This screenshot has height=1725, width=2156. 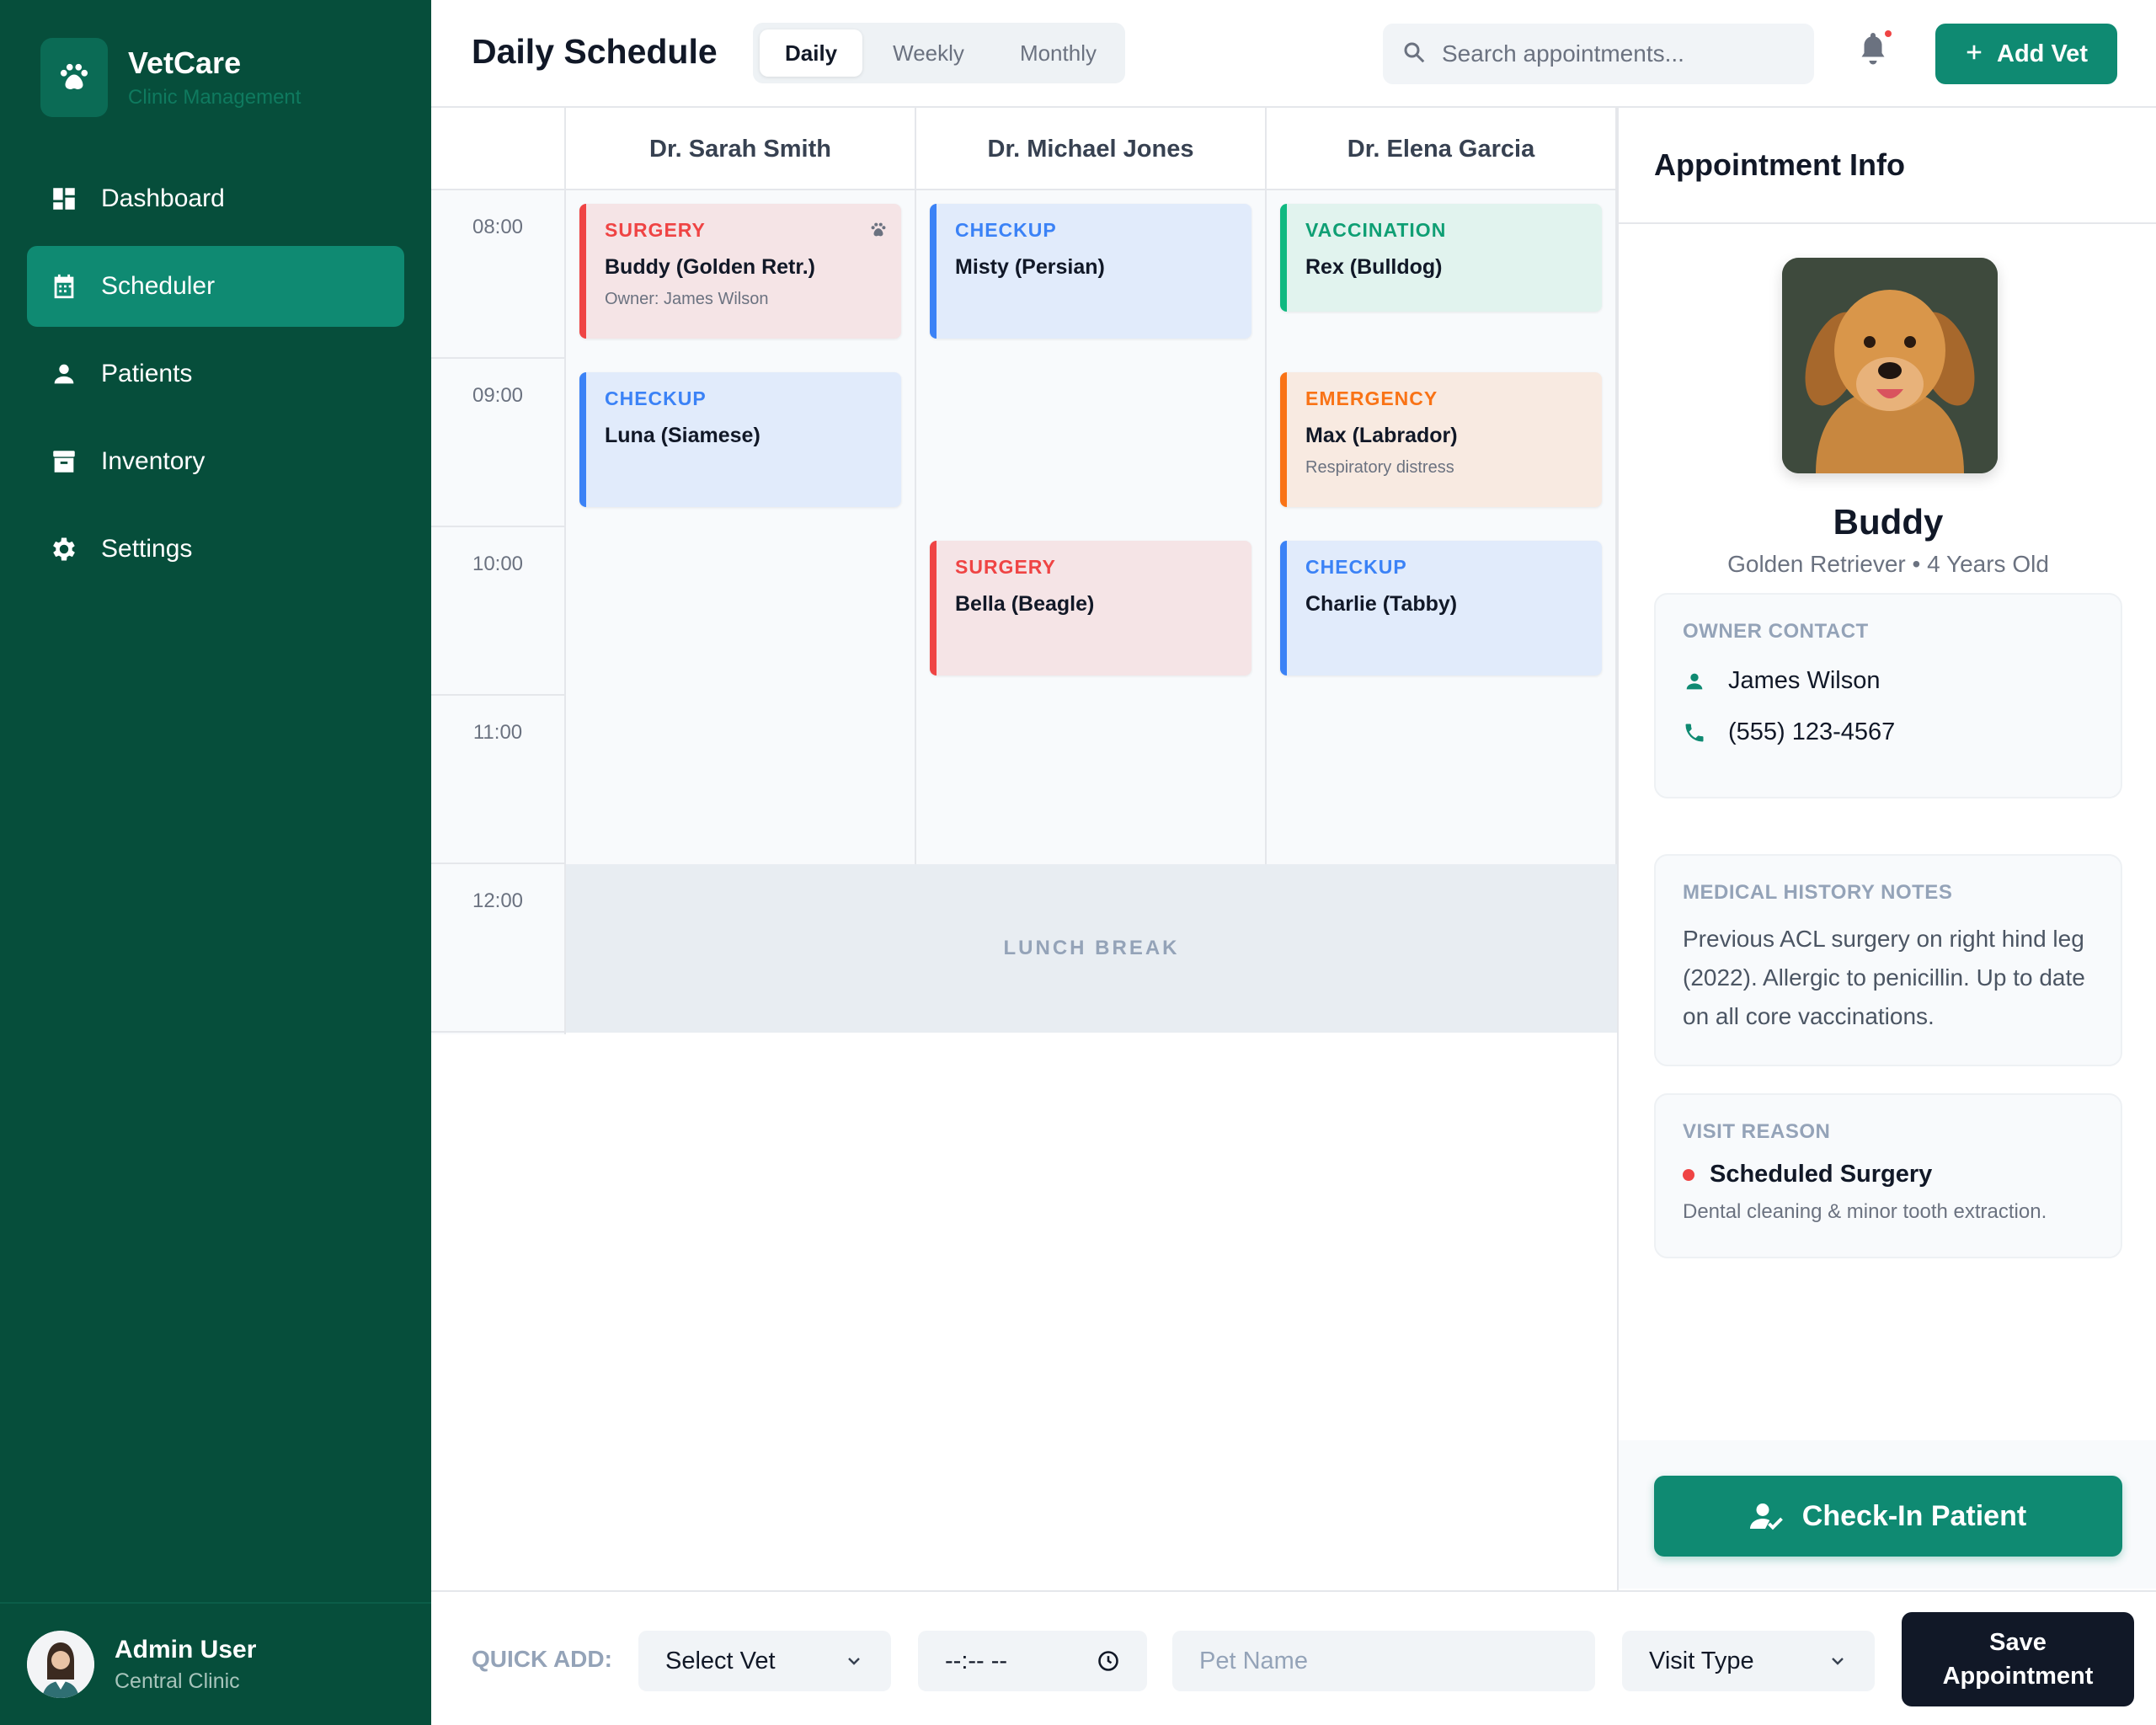 What do you see at coordinates (1376, 230) in the screenshot?
I see `appointment-type: VACCINATION` at bounding box center [1376, 230].